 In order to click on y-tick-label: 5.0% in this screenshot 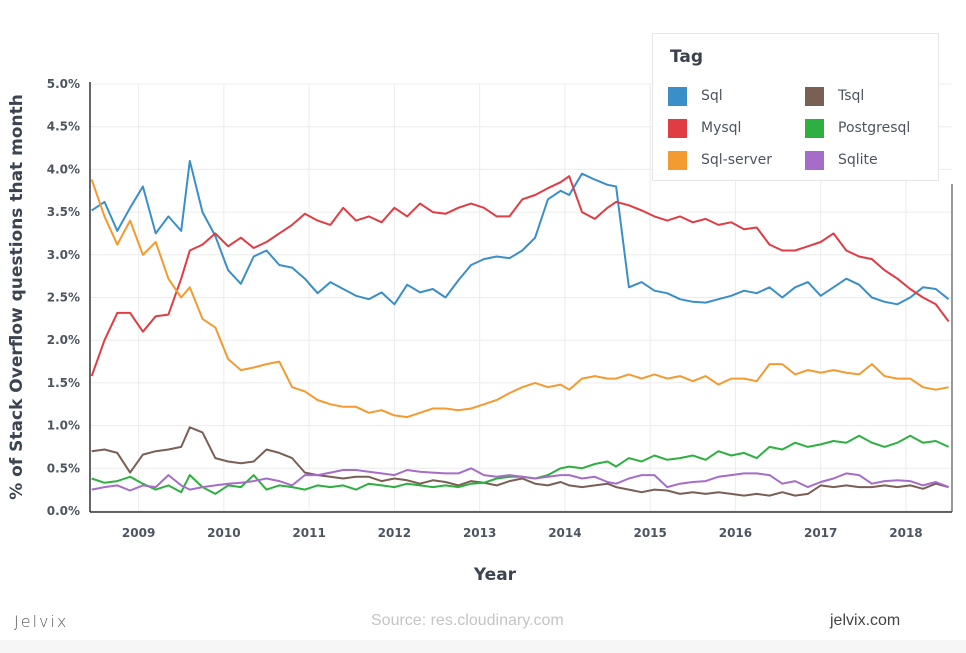, I will do `click(63, 84)`.